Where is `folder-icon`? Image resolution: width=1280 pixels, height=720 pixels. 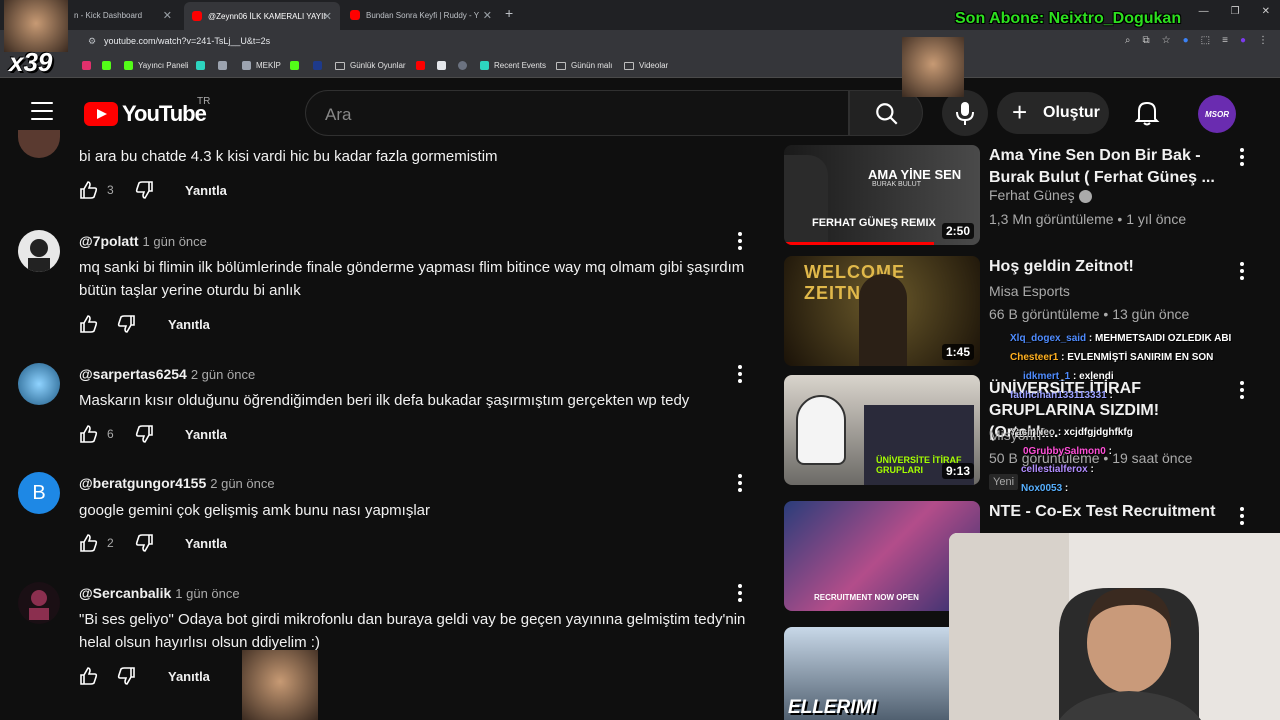 folder-icon is located at coordinates (340, 65).